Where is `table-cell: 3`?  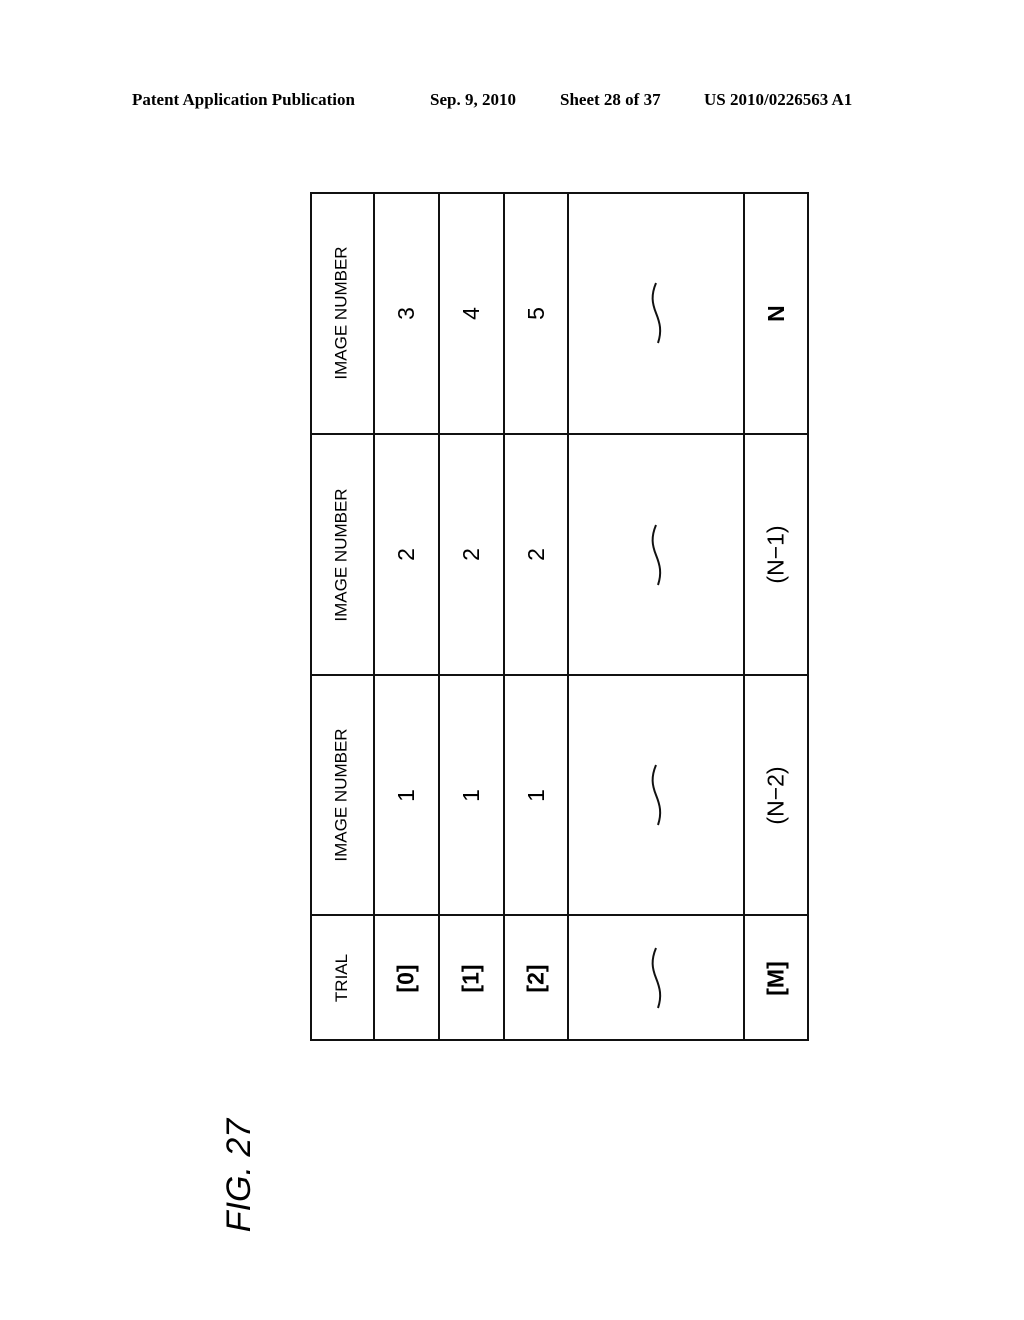 table-cell: 3 is located at coordinates (406, 313).